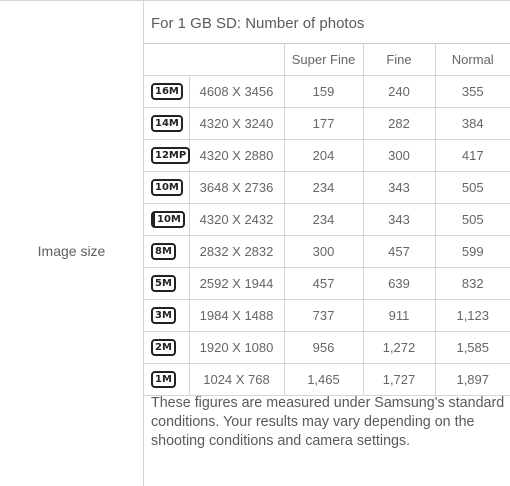  Describe the element at coordinates (472, 283) in the screenshot. I see `normal-cell: 832` at that location.